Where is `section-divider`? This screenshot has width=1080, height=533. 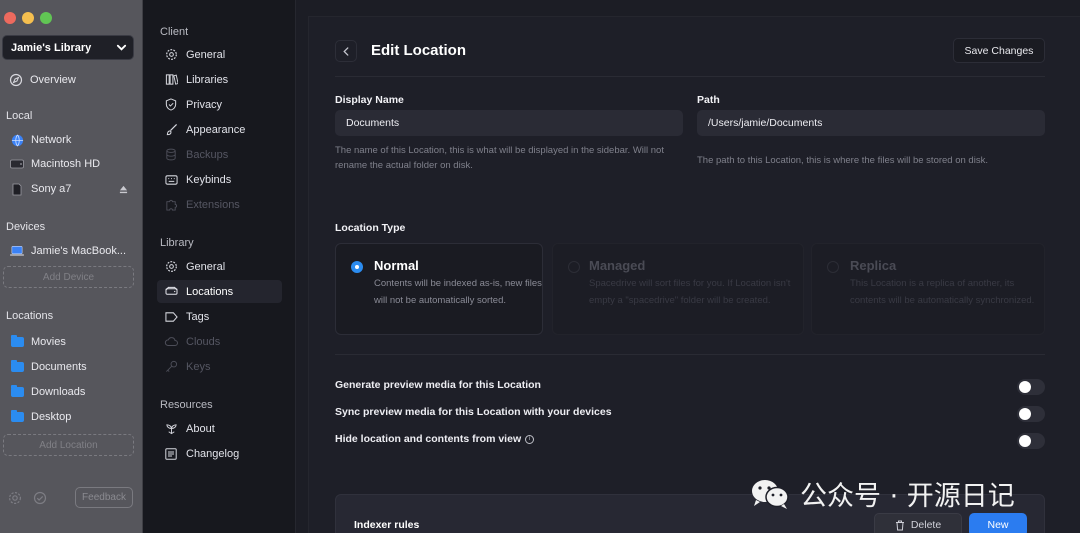
section-divider is located at coordinates (690, 354).